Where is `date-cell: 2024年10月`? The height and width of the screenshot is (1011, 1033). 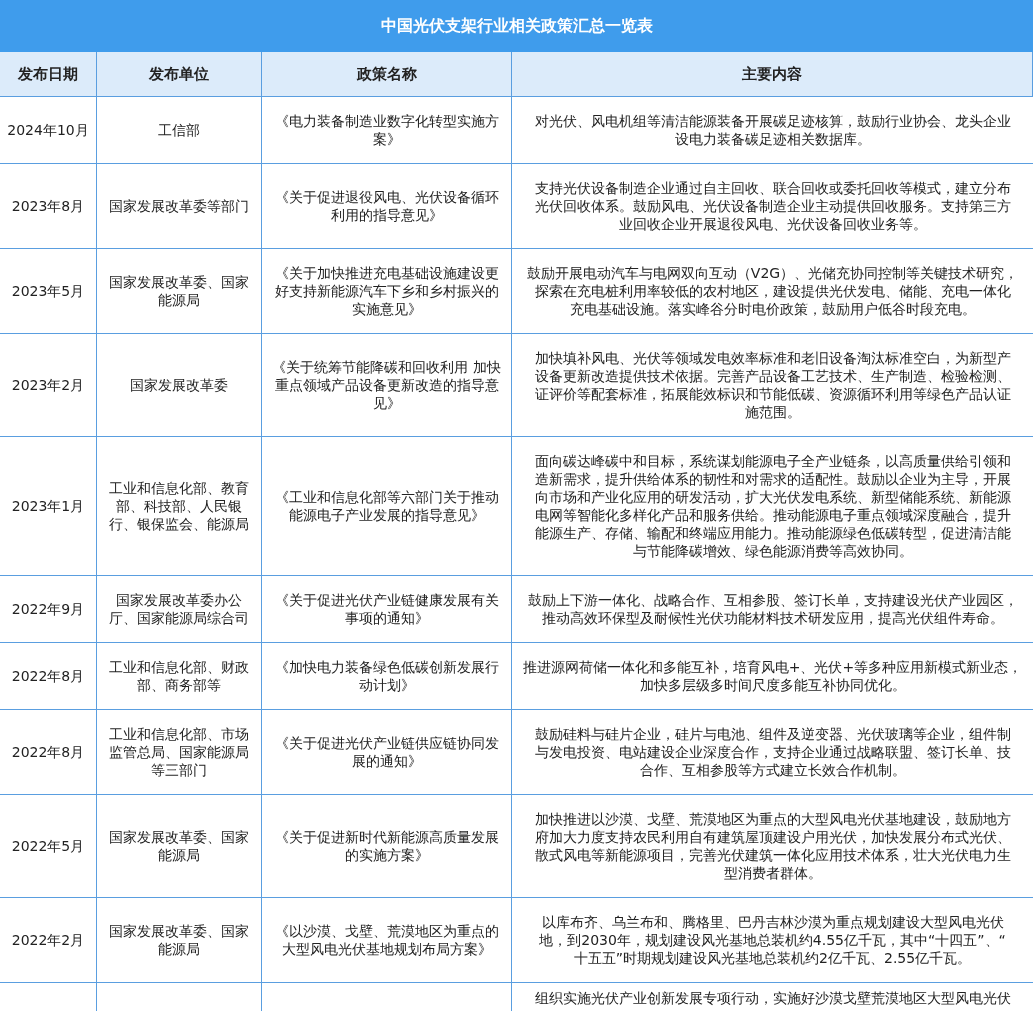
date-cell: 2024年10月 is located at coordinates (48, 130).